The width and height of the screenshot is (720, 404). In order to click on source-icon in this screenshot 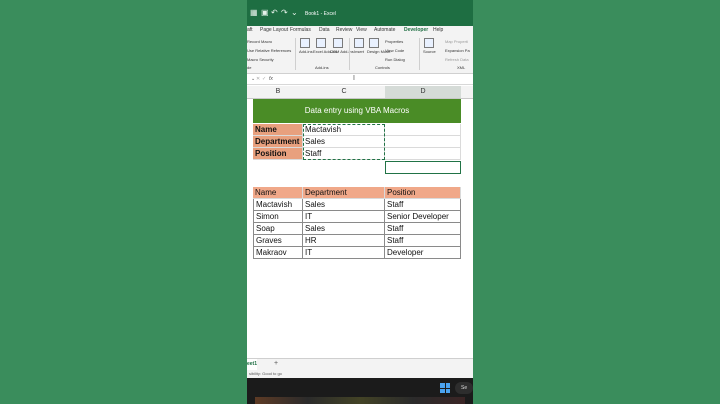, I will do `click(429, 43)`.